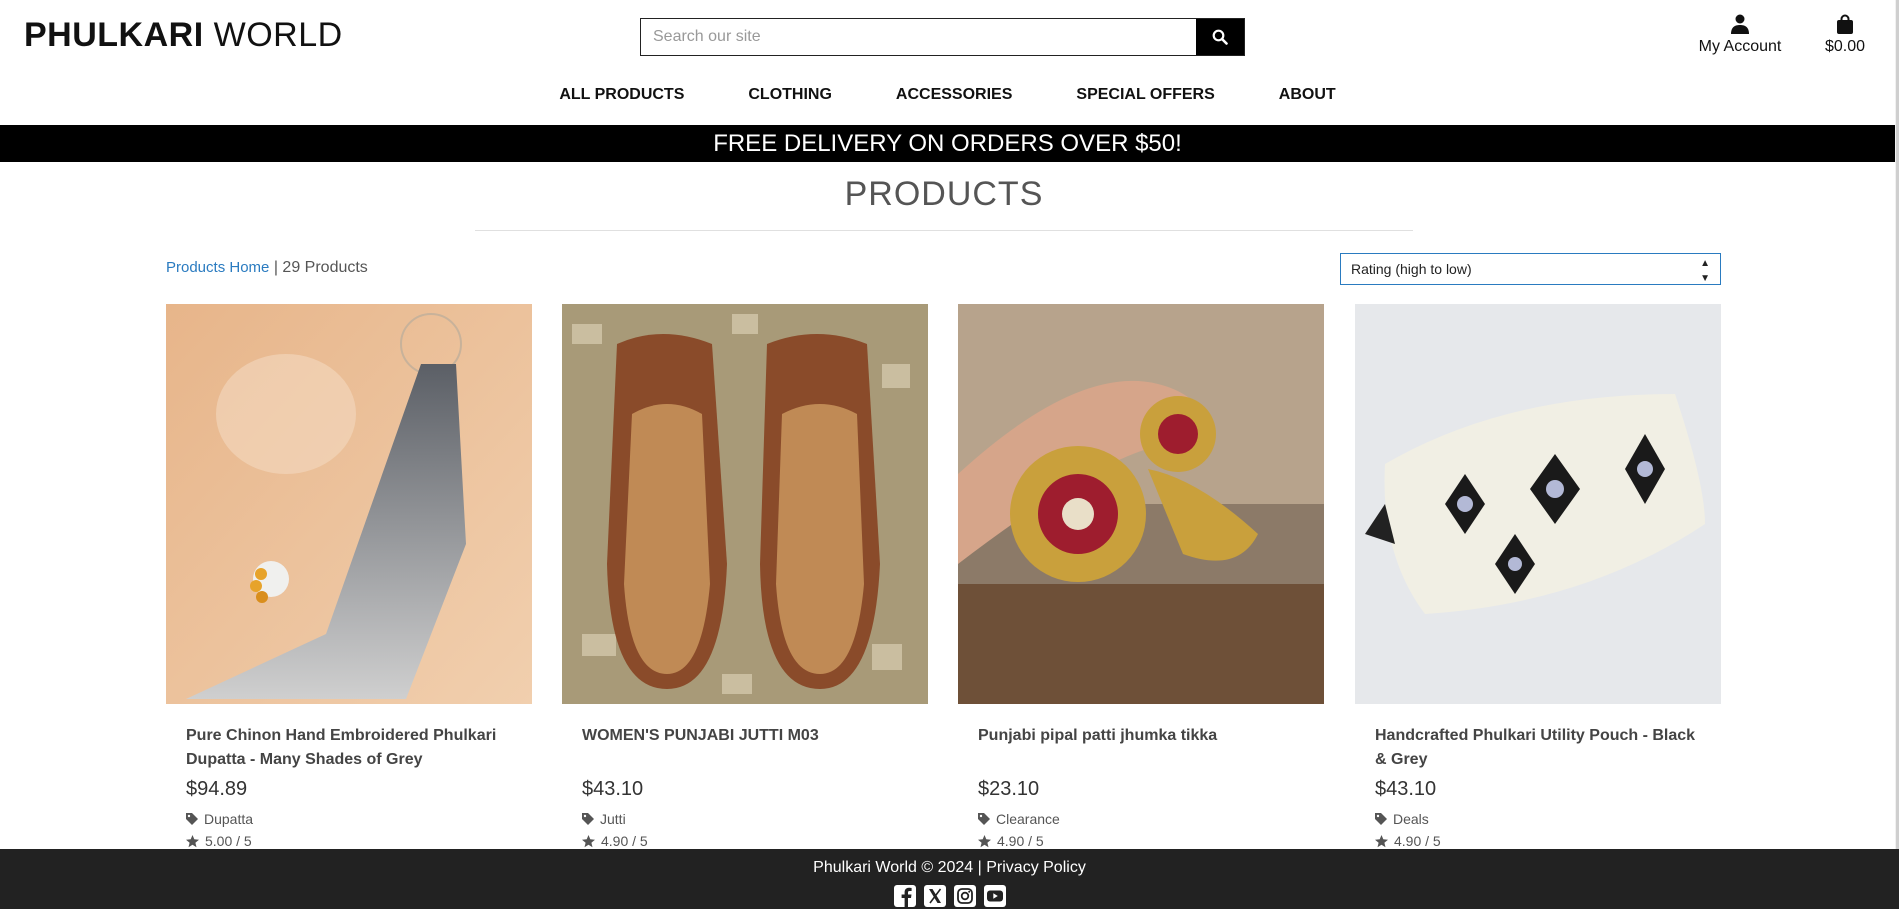 This screenshot has width=1899, height=912. Describe the element at coordinates (1036, 867) in the screenshot. I see `privacy-policy-link: Privacy Policy` at that location.